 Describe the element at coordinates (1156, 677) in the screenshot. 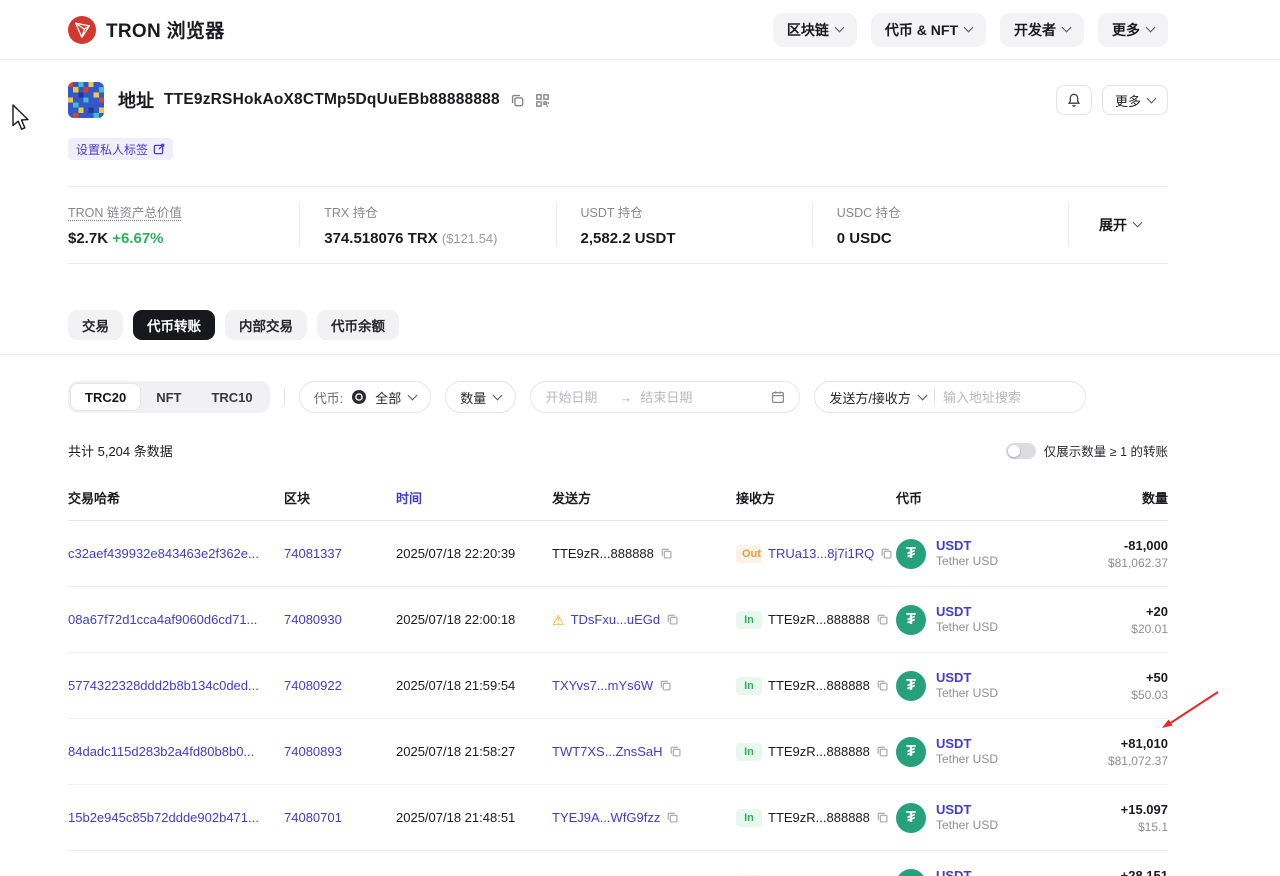

I see `transfer-amount: +50` at that location.